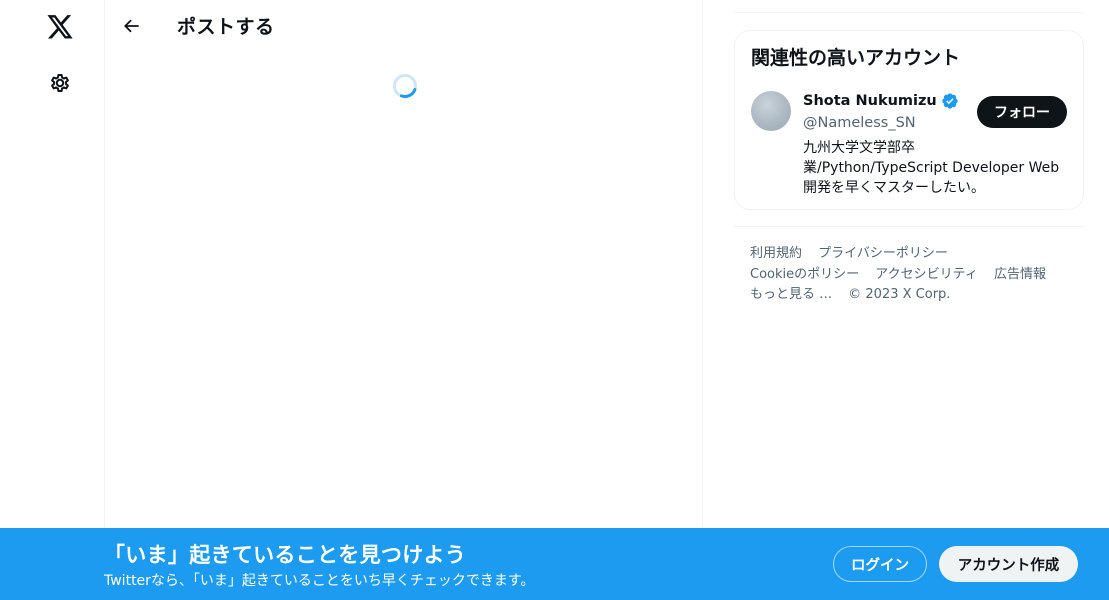 This screenshot has height=600, width=1109. I want to click on account-name-link: Shota Nukumizu, so click(881, 101).